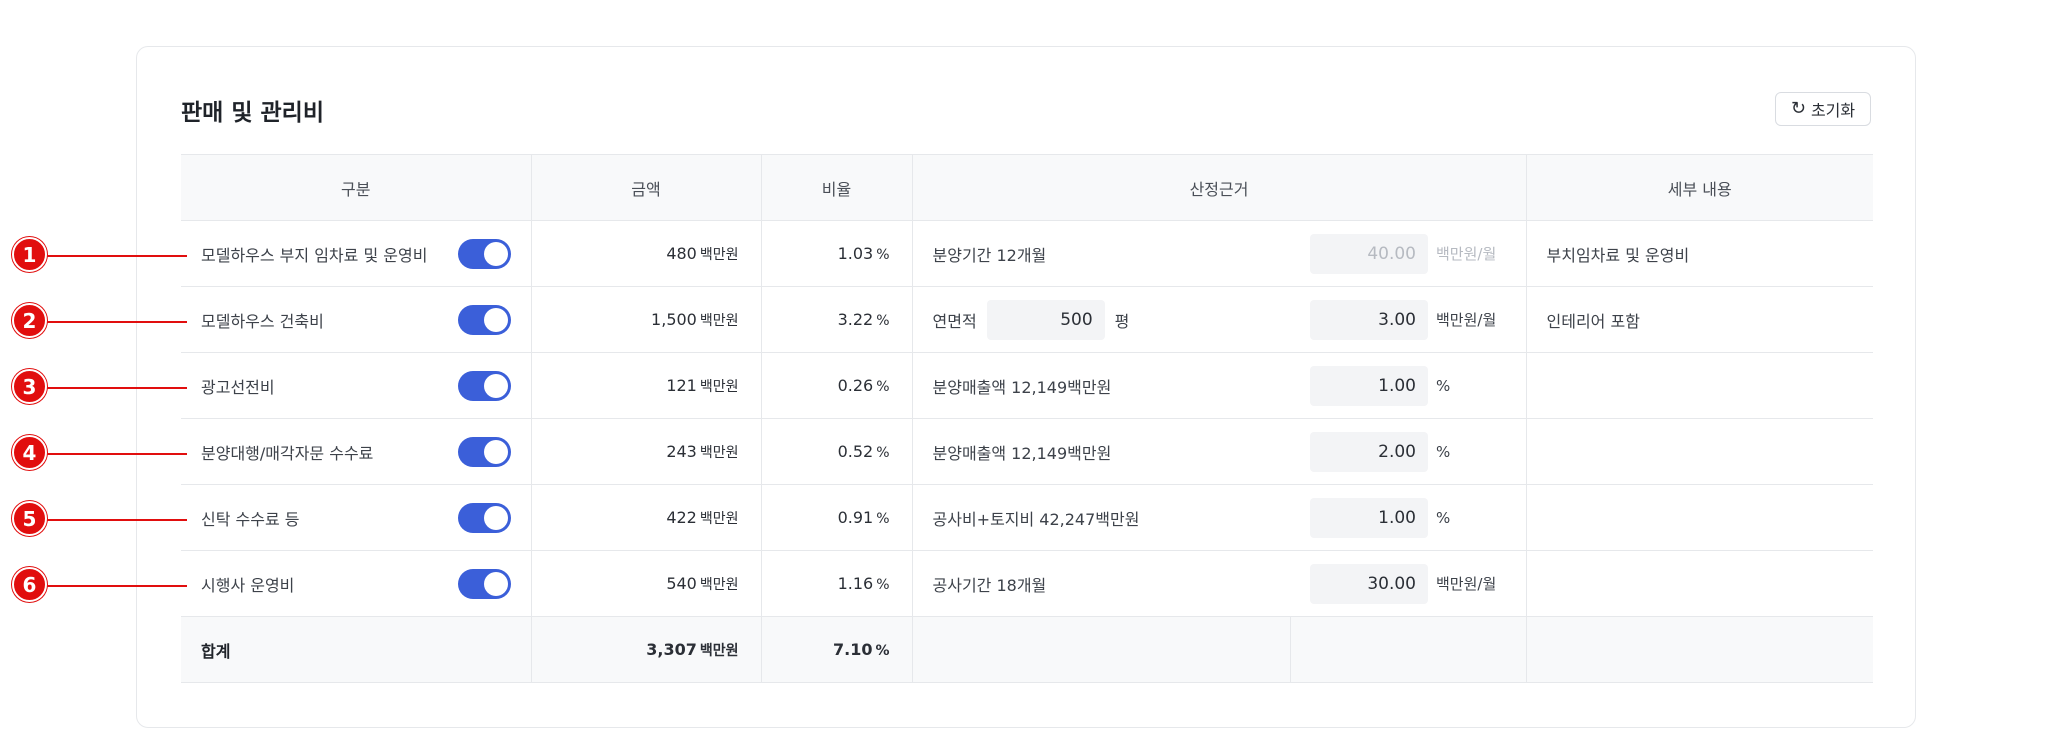  I want to click on row-detail: 부치임차료 및 운영비, so click(1699, 253).